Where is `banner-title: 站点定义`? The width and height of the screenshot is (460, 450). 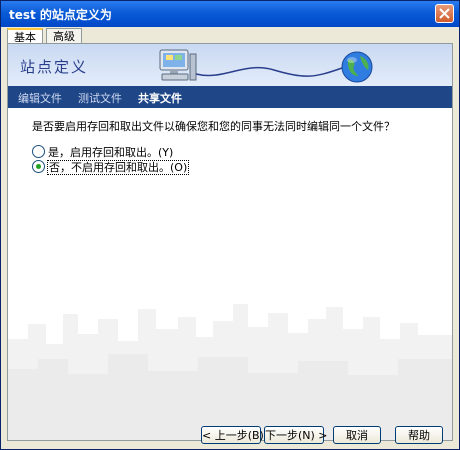 banner-title: 站点定义 is located at coordinates (54, 67).